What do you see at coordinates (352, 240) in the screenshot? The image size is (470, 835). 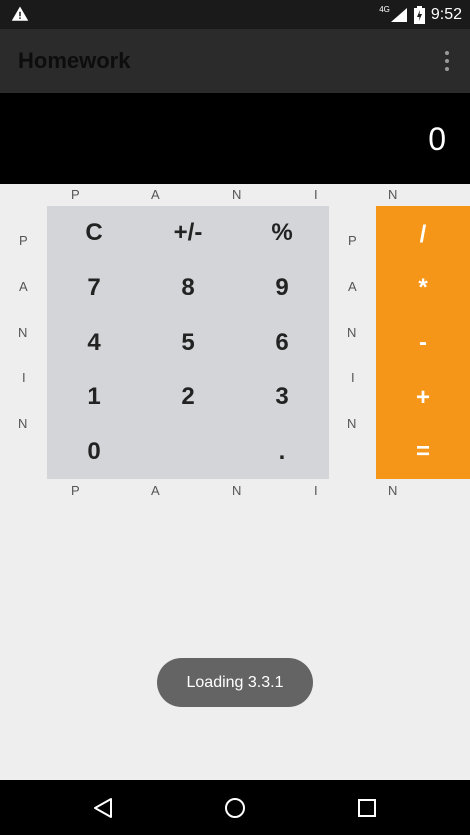 I see `label-middle: P` at bounding box center [352, 240].